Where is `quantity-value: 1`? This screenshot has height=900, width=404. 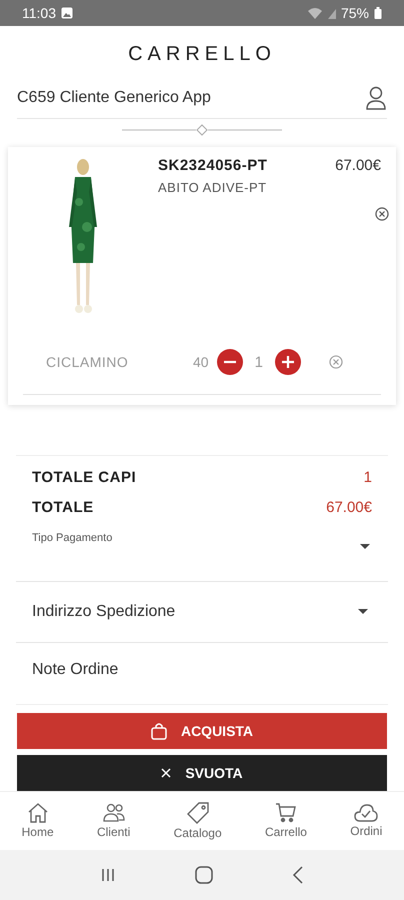
quantity-value: 1 is located at coordinates (258, 362).